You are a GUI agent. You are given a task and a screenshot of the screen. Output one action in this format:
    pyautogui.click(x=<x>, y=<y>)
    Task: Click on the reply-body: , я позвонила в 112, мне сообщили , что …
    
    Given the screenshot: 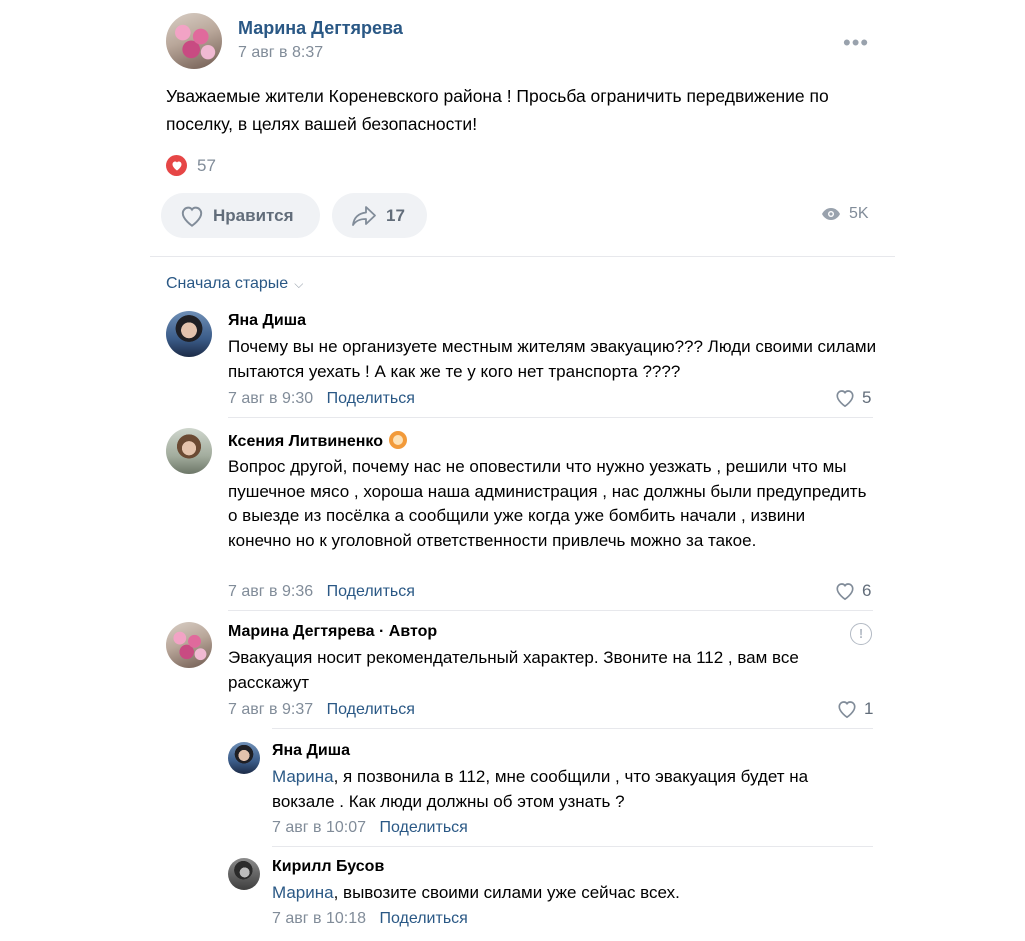 What is the action you would take?
    pyautogui.click(x=540, y=789)
    